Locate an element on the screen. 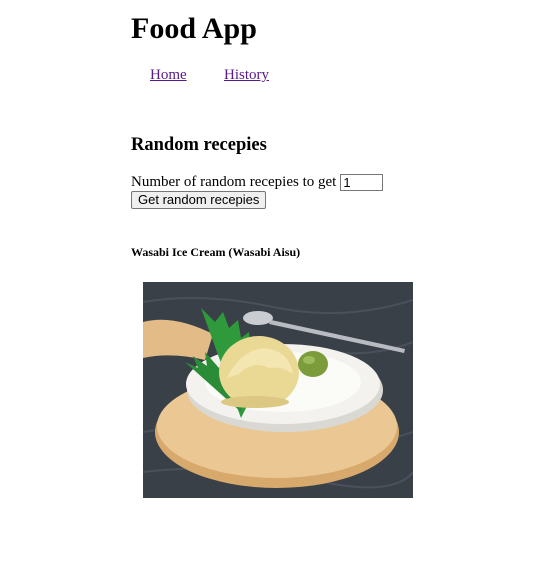 The width and height of the screenshot is (547, 566). recipe-title: Wasabi Ice Cream (Wasabi Aisu) is located at coordinates (216, 252).